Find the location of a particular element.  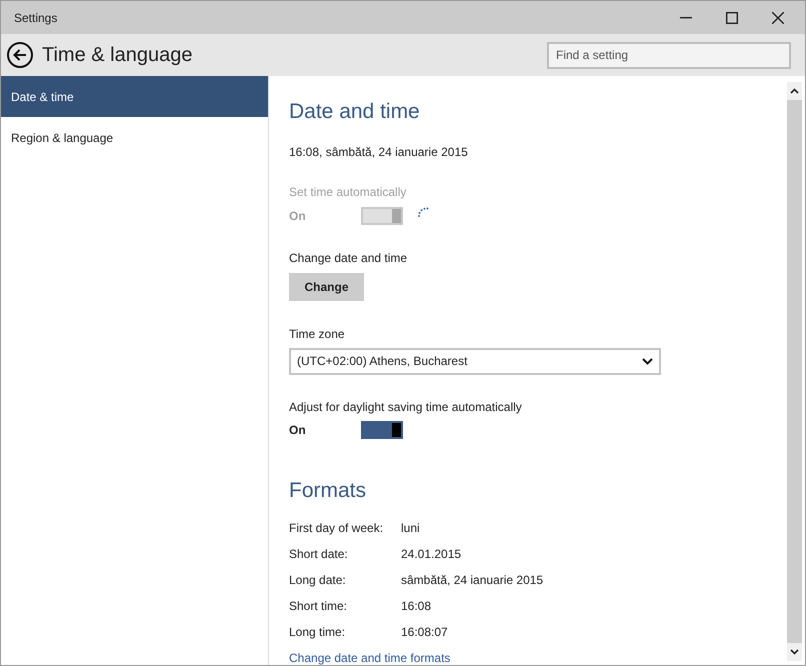

format-label: Long time: is located at coordinates (317, 631).